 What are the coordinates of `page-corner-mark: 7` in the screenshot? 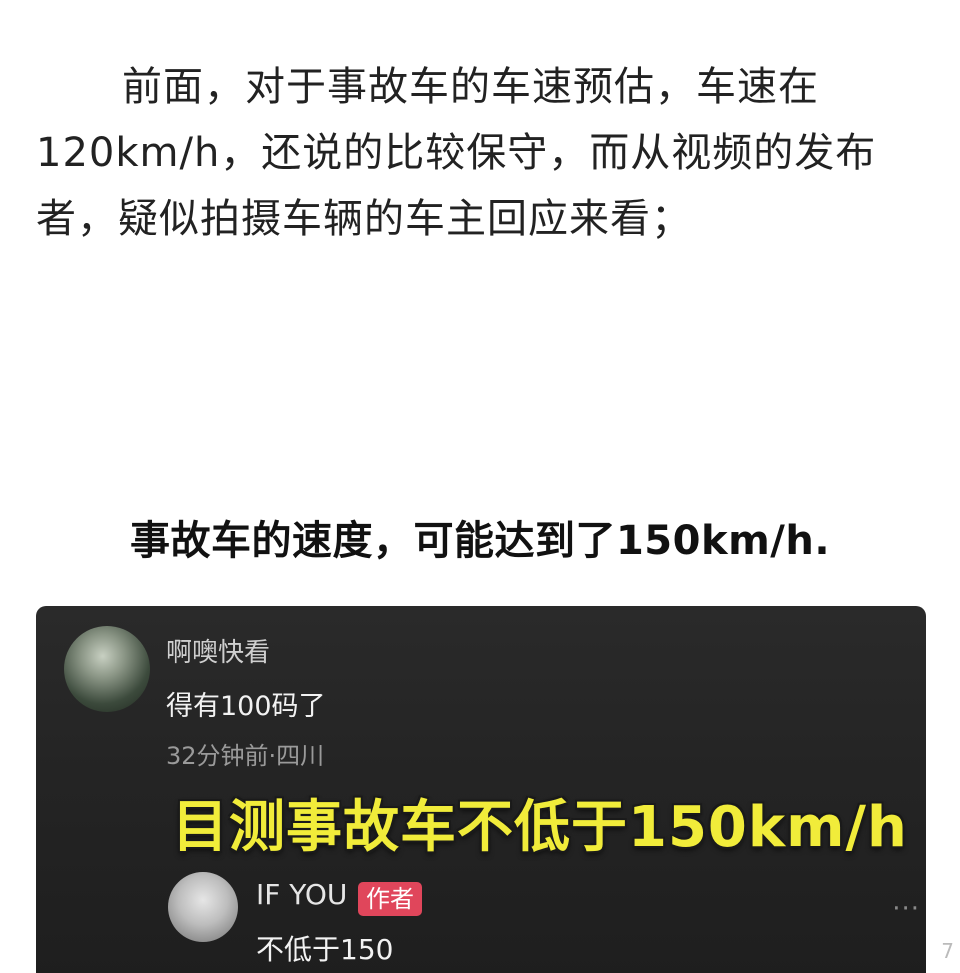 It's located at (947, 951).